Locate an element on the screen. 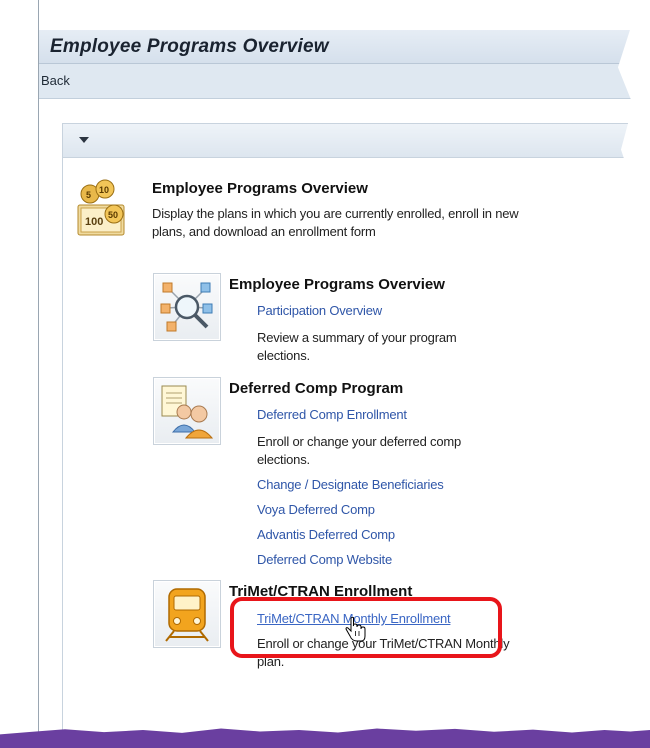  train-icon is located at coordinates (187, 614).